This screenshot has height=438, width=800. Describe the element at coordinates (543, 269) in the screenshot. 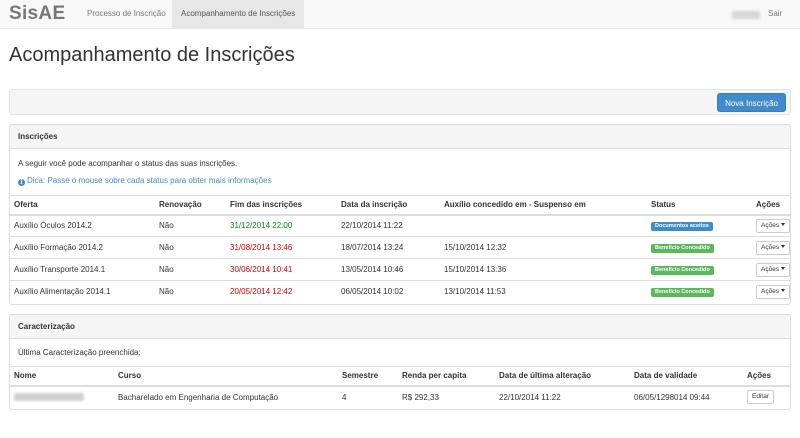

I see `concedido-cell: 15/10/2014 13:36` at that location.